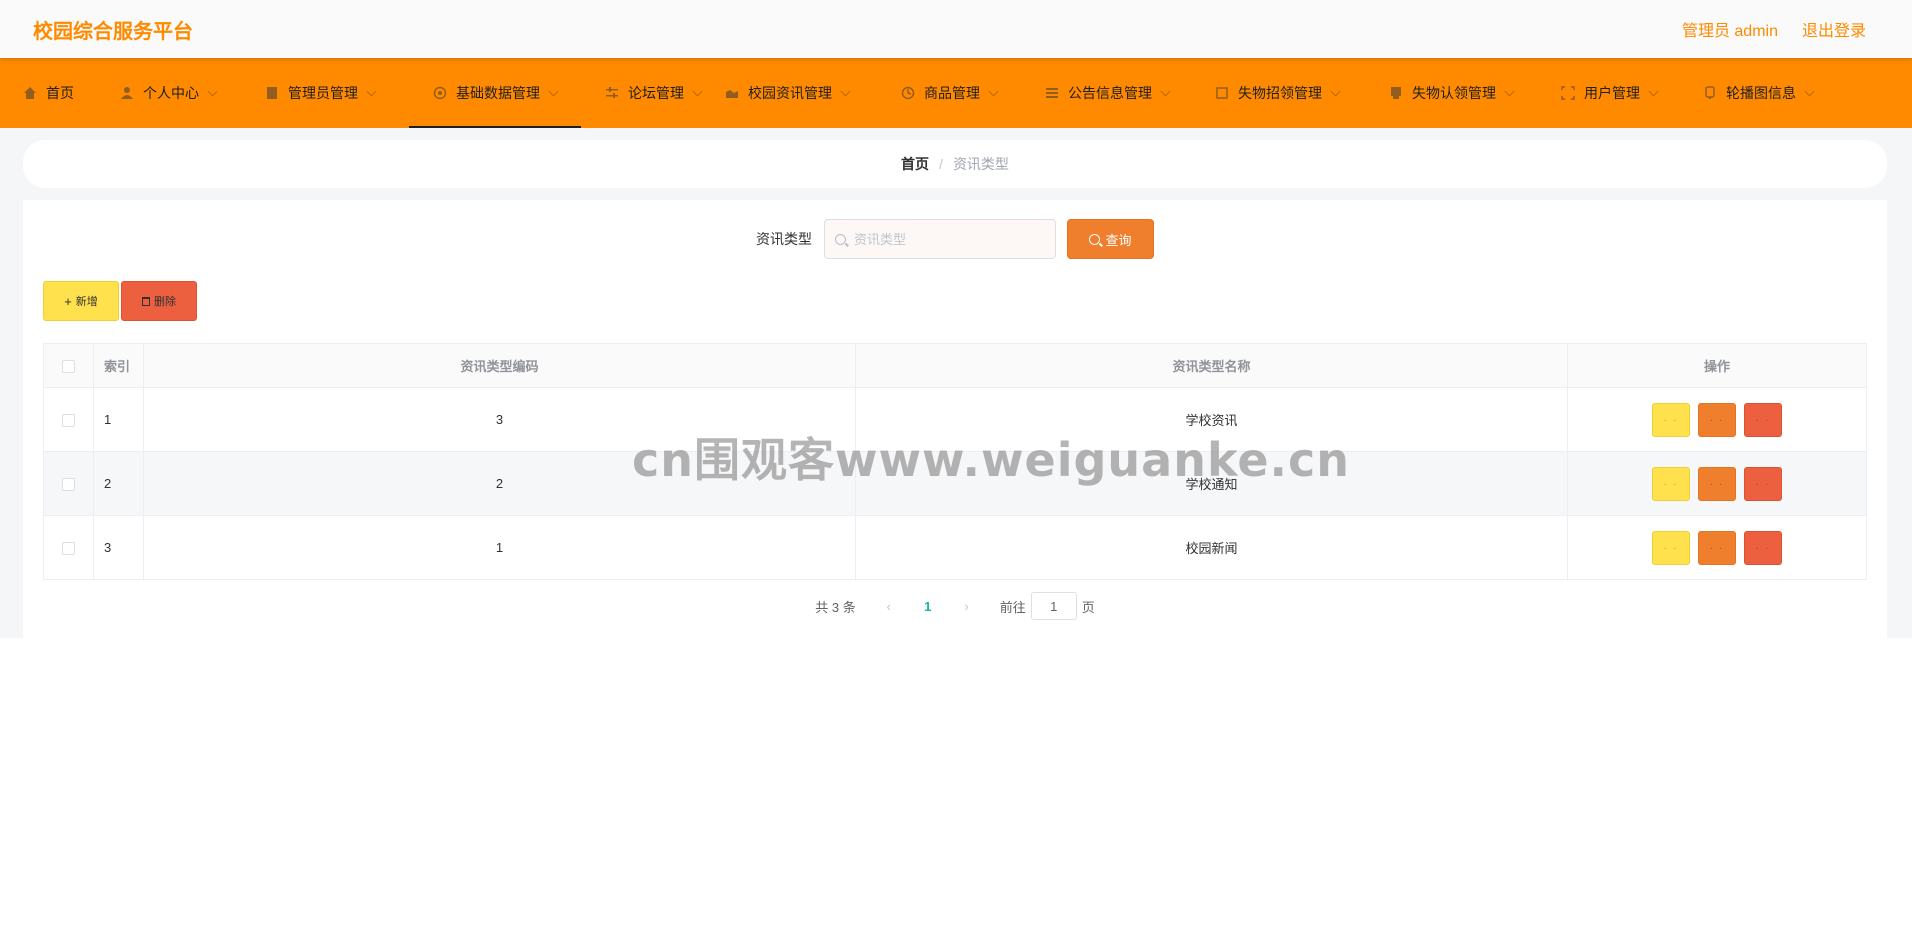  I want to click on frame-icon, so click(1222, 93).